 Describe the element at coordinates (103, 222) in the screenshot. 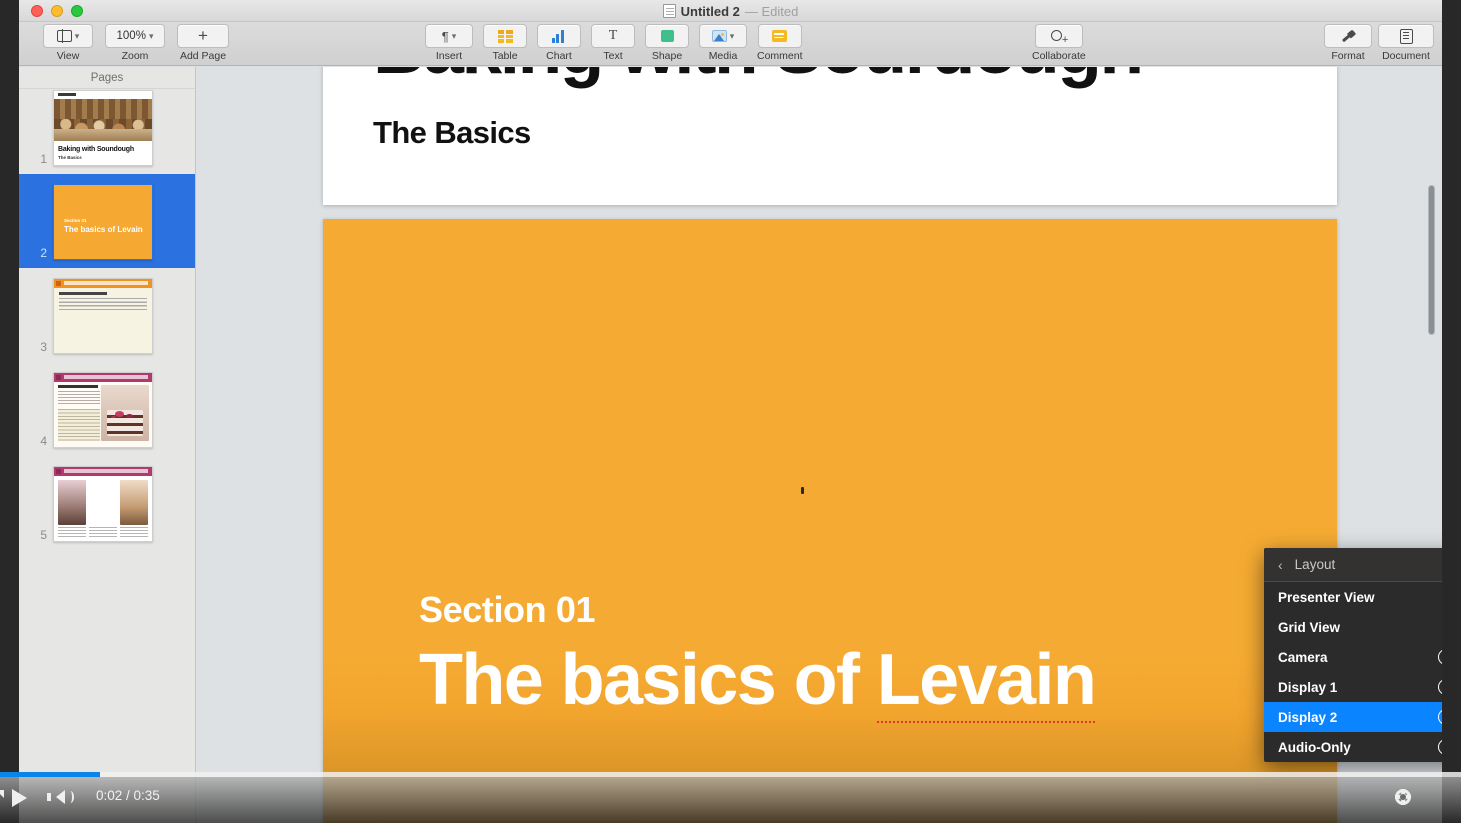

I see `page-thumbnail-preview: Section 01 The basics of Levain` at that location.